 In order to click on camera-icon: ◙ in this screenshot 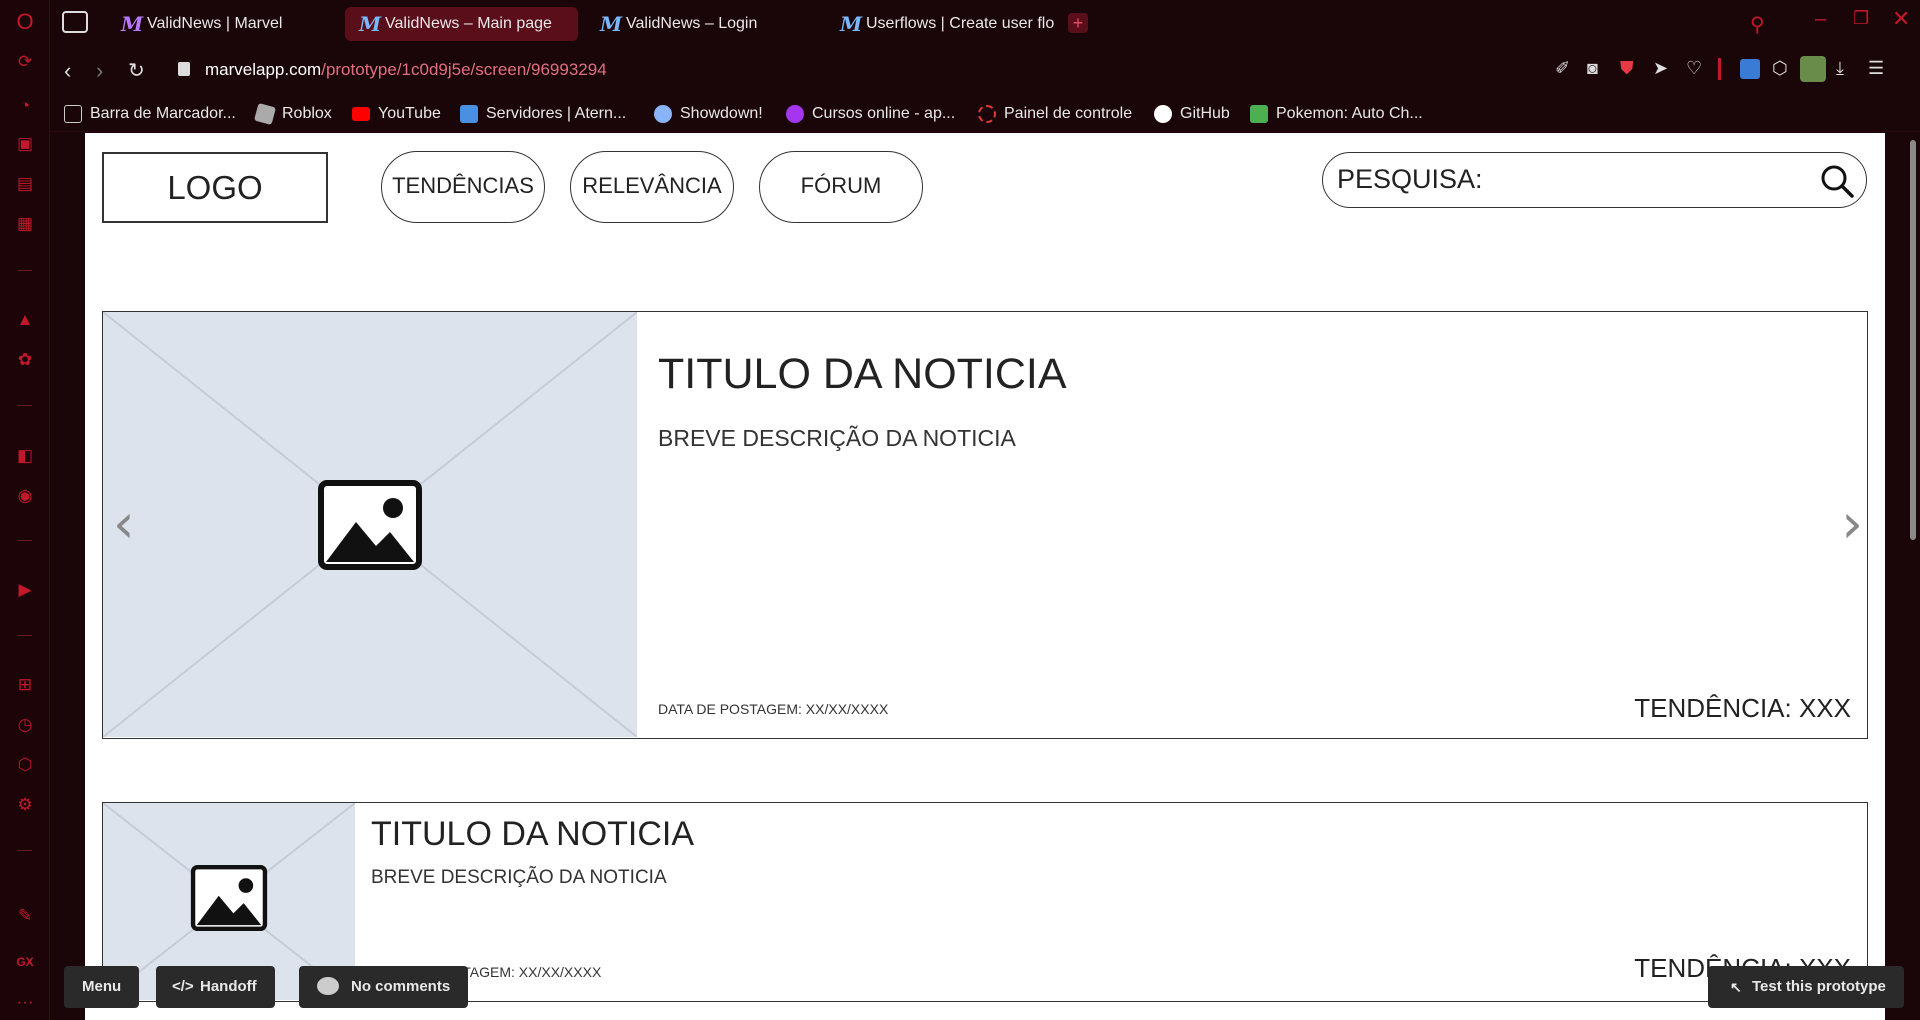, I will do `click(1592, 68)`.